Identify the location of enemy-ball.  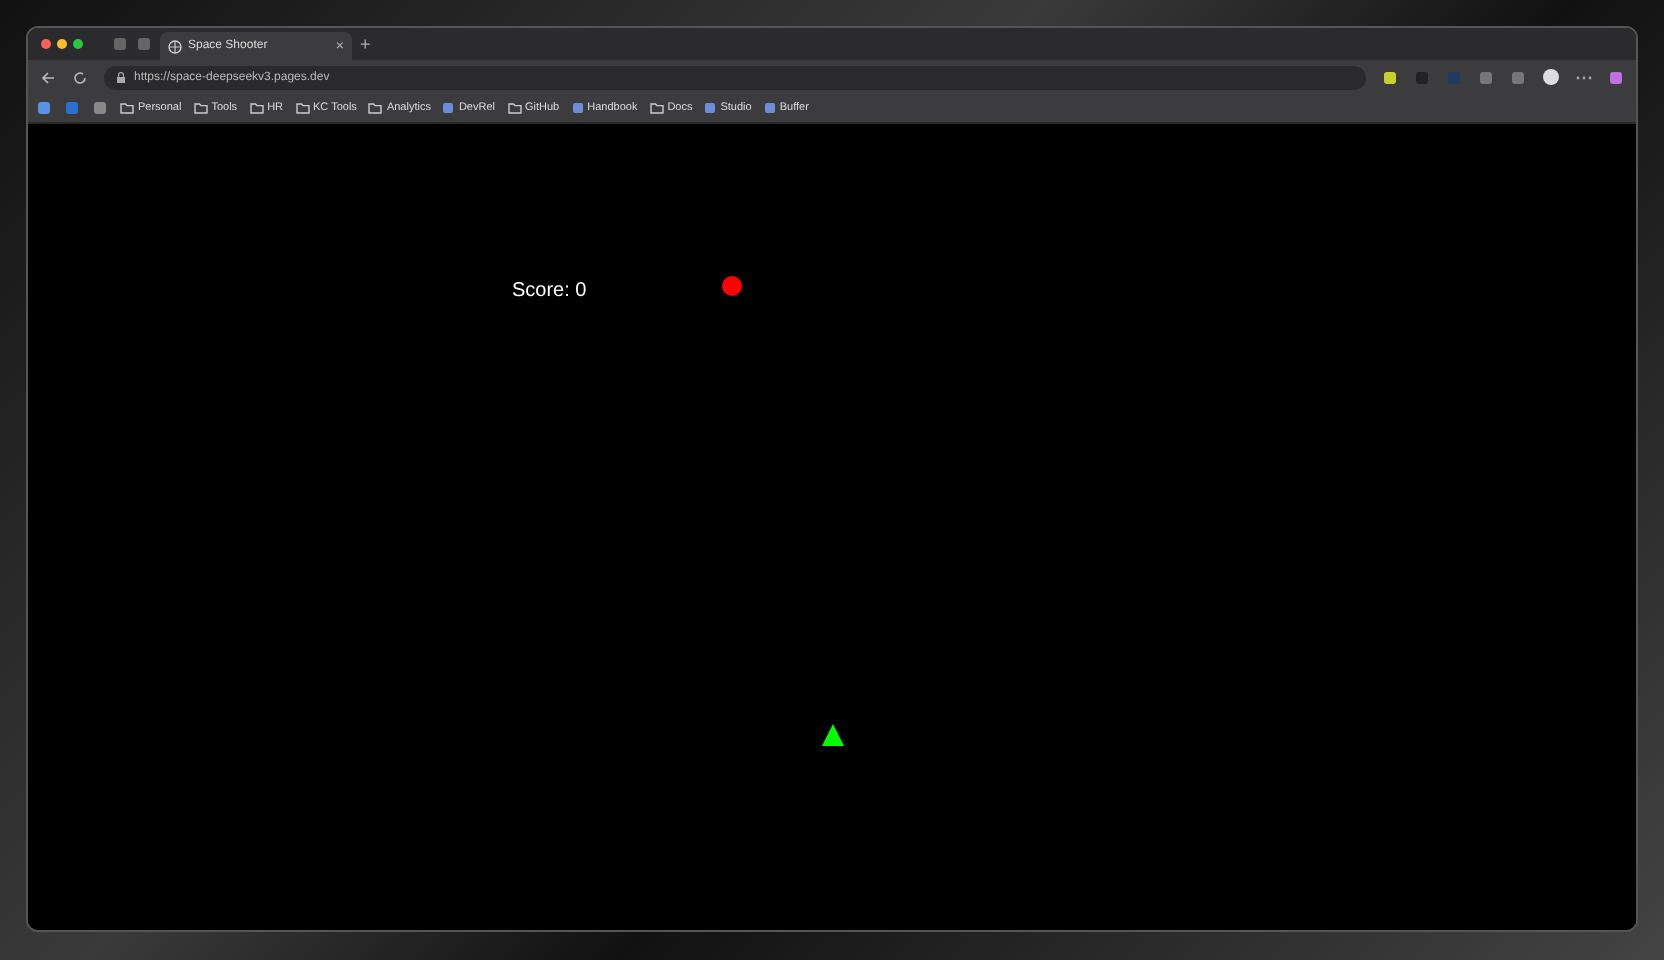
(732, 286).